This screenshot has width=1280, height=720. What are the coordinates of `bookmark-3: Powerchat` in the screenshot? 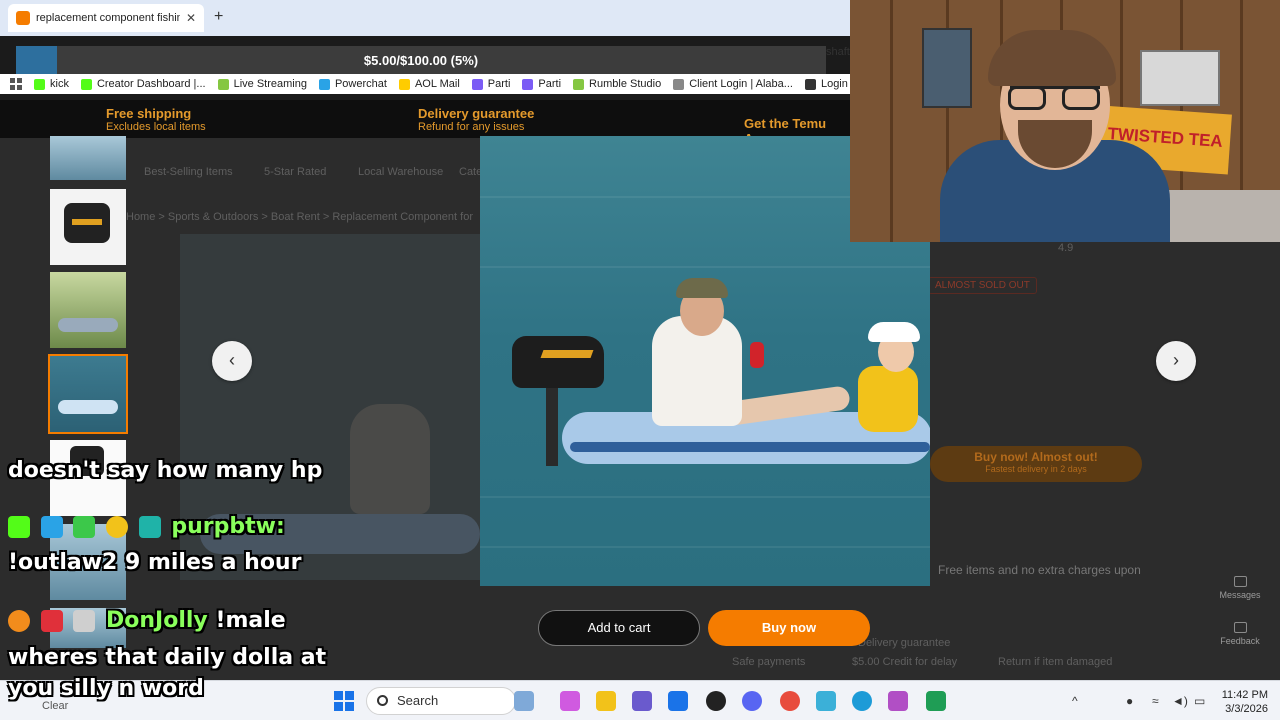 It's located at (352, 84).